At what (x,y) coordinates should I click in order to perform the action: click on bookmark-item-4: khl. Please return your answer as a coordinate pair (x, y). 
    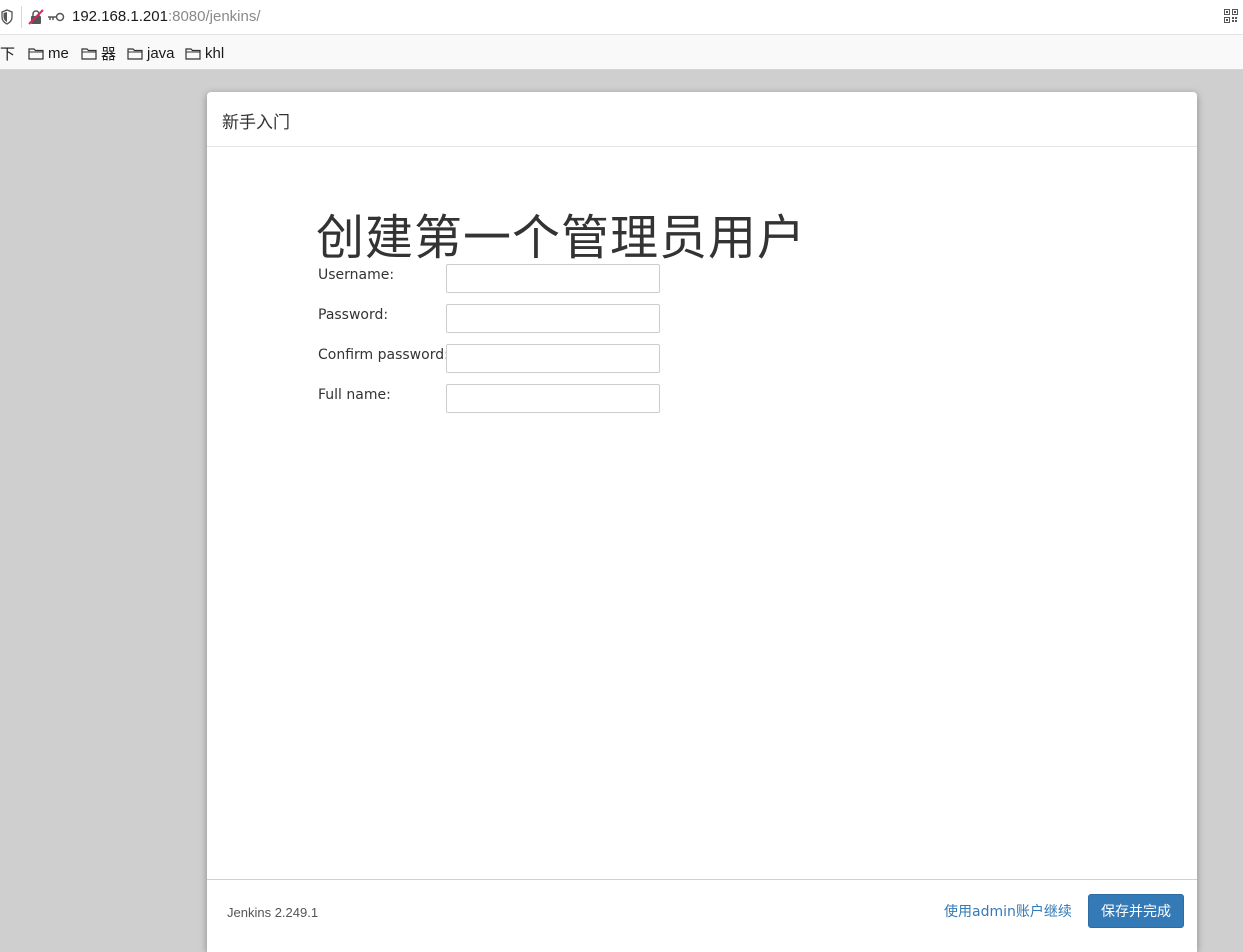
    Looking at the image, I should click on (204, 53).